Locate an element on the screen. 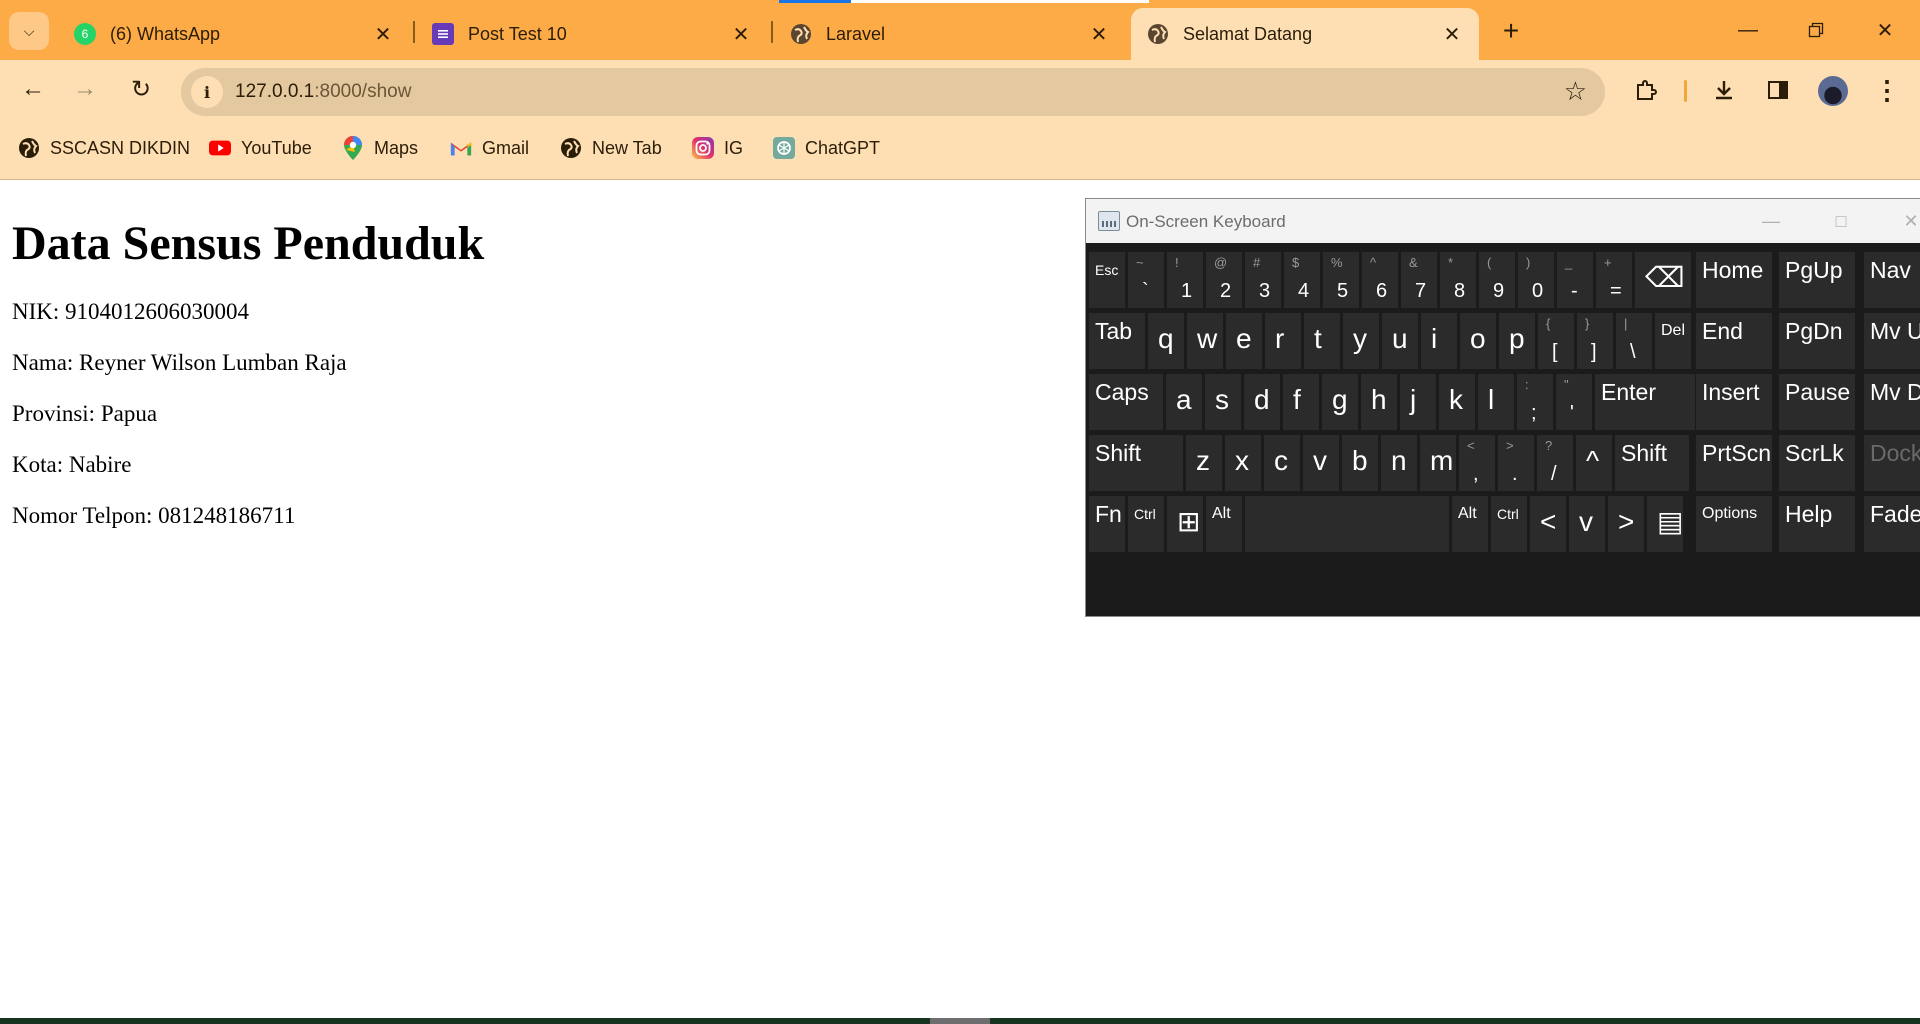  osk-key: Mv Dn is located at coordinates (1891, 402).